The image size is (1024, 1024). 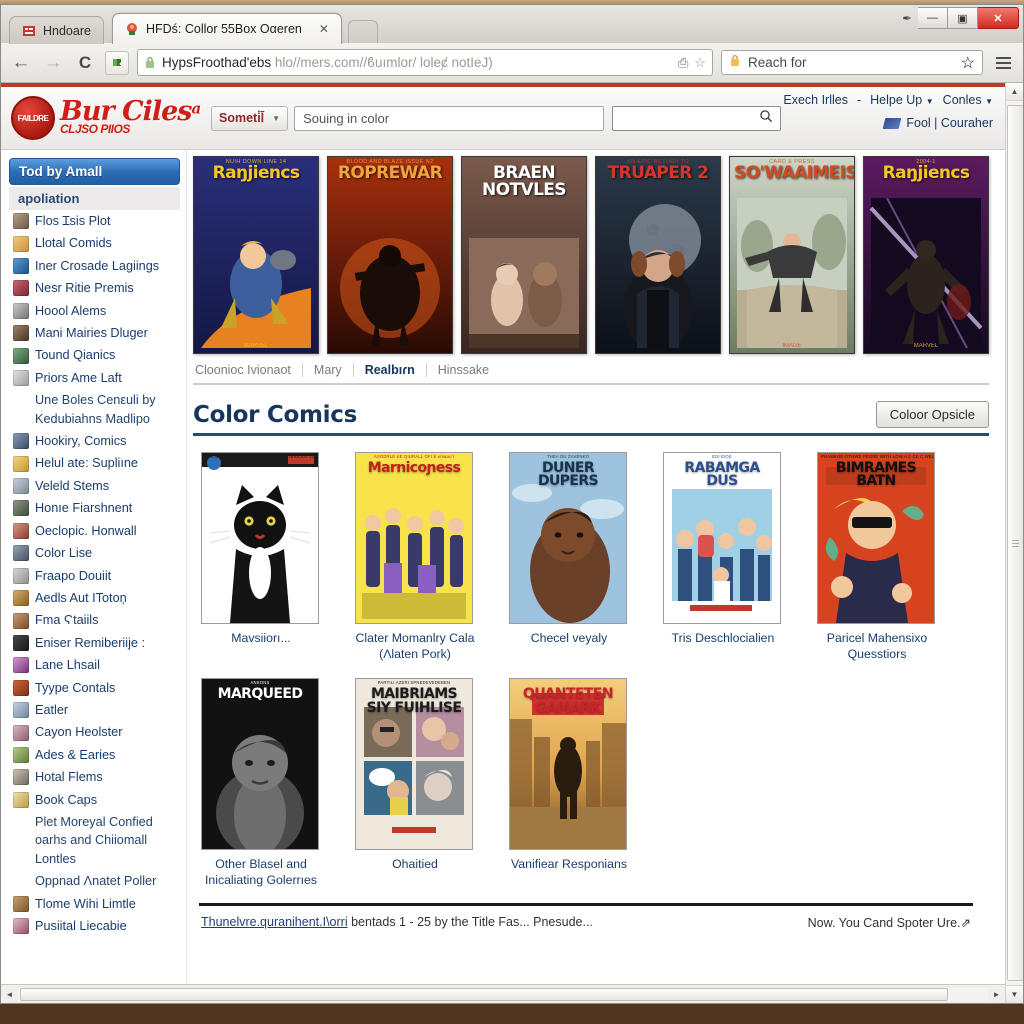 What do you see at coordinates (328, 370) in the screenshot?
I see `subnav-item-1: Mary` at bounding box center [328, 370].